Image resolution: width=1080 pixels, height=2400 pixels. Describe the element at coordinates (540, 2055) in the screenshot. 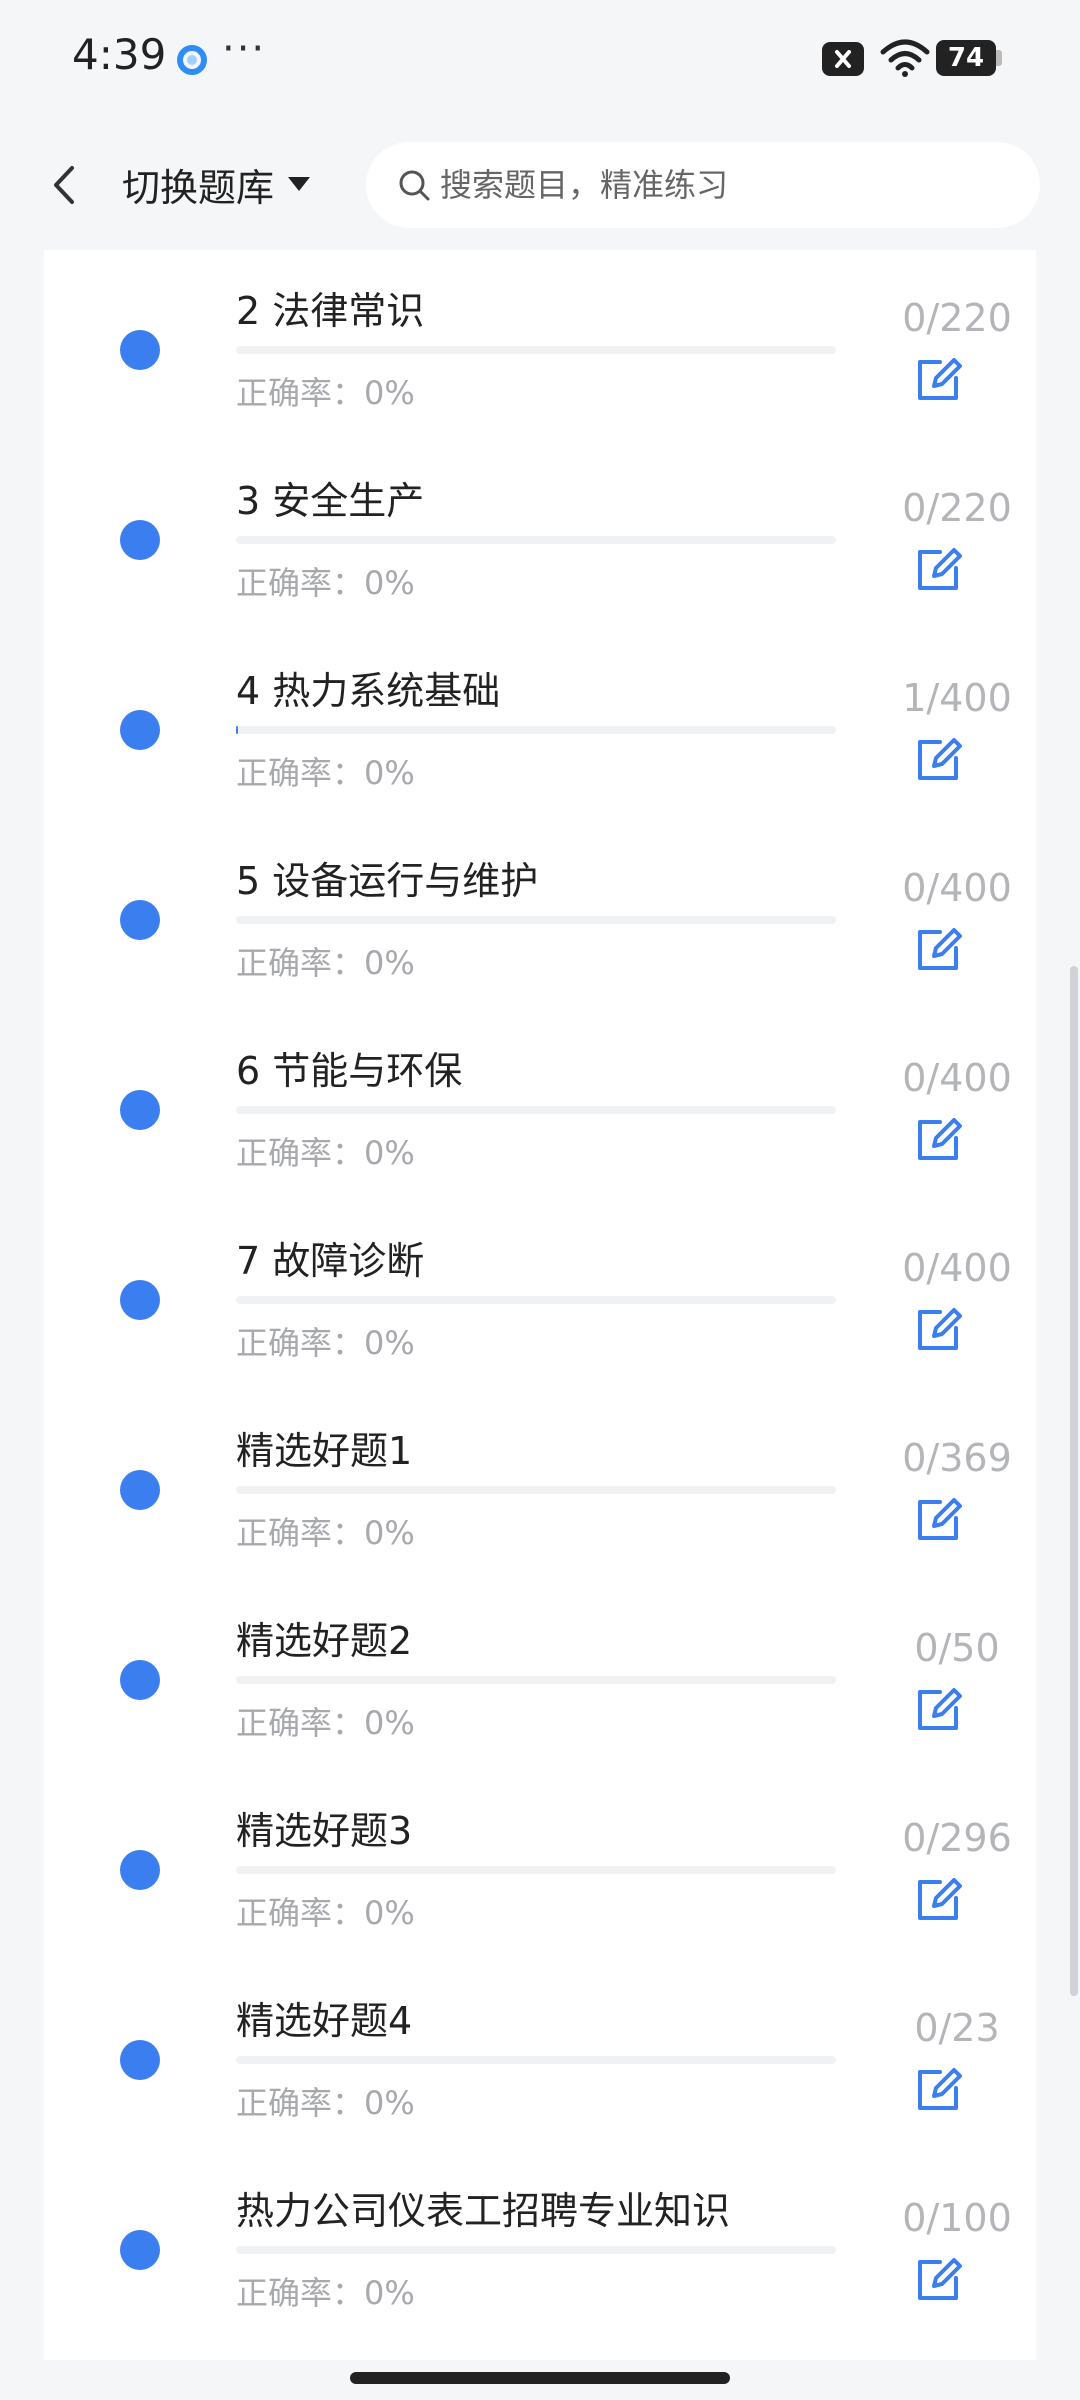

I see `chapter-row: 精选好题4 正确率：0% 0/23` at that location.